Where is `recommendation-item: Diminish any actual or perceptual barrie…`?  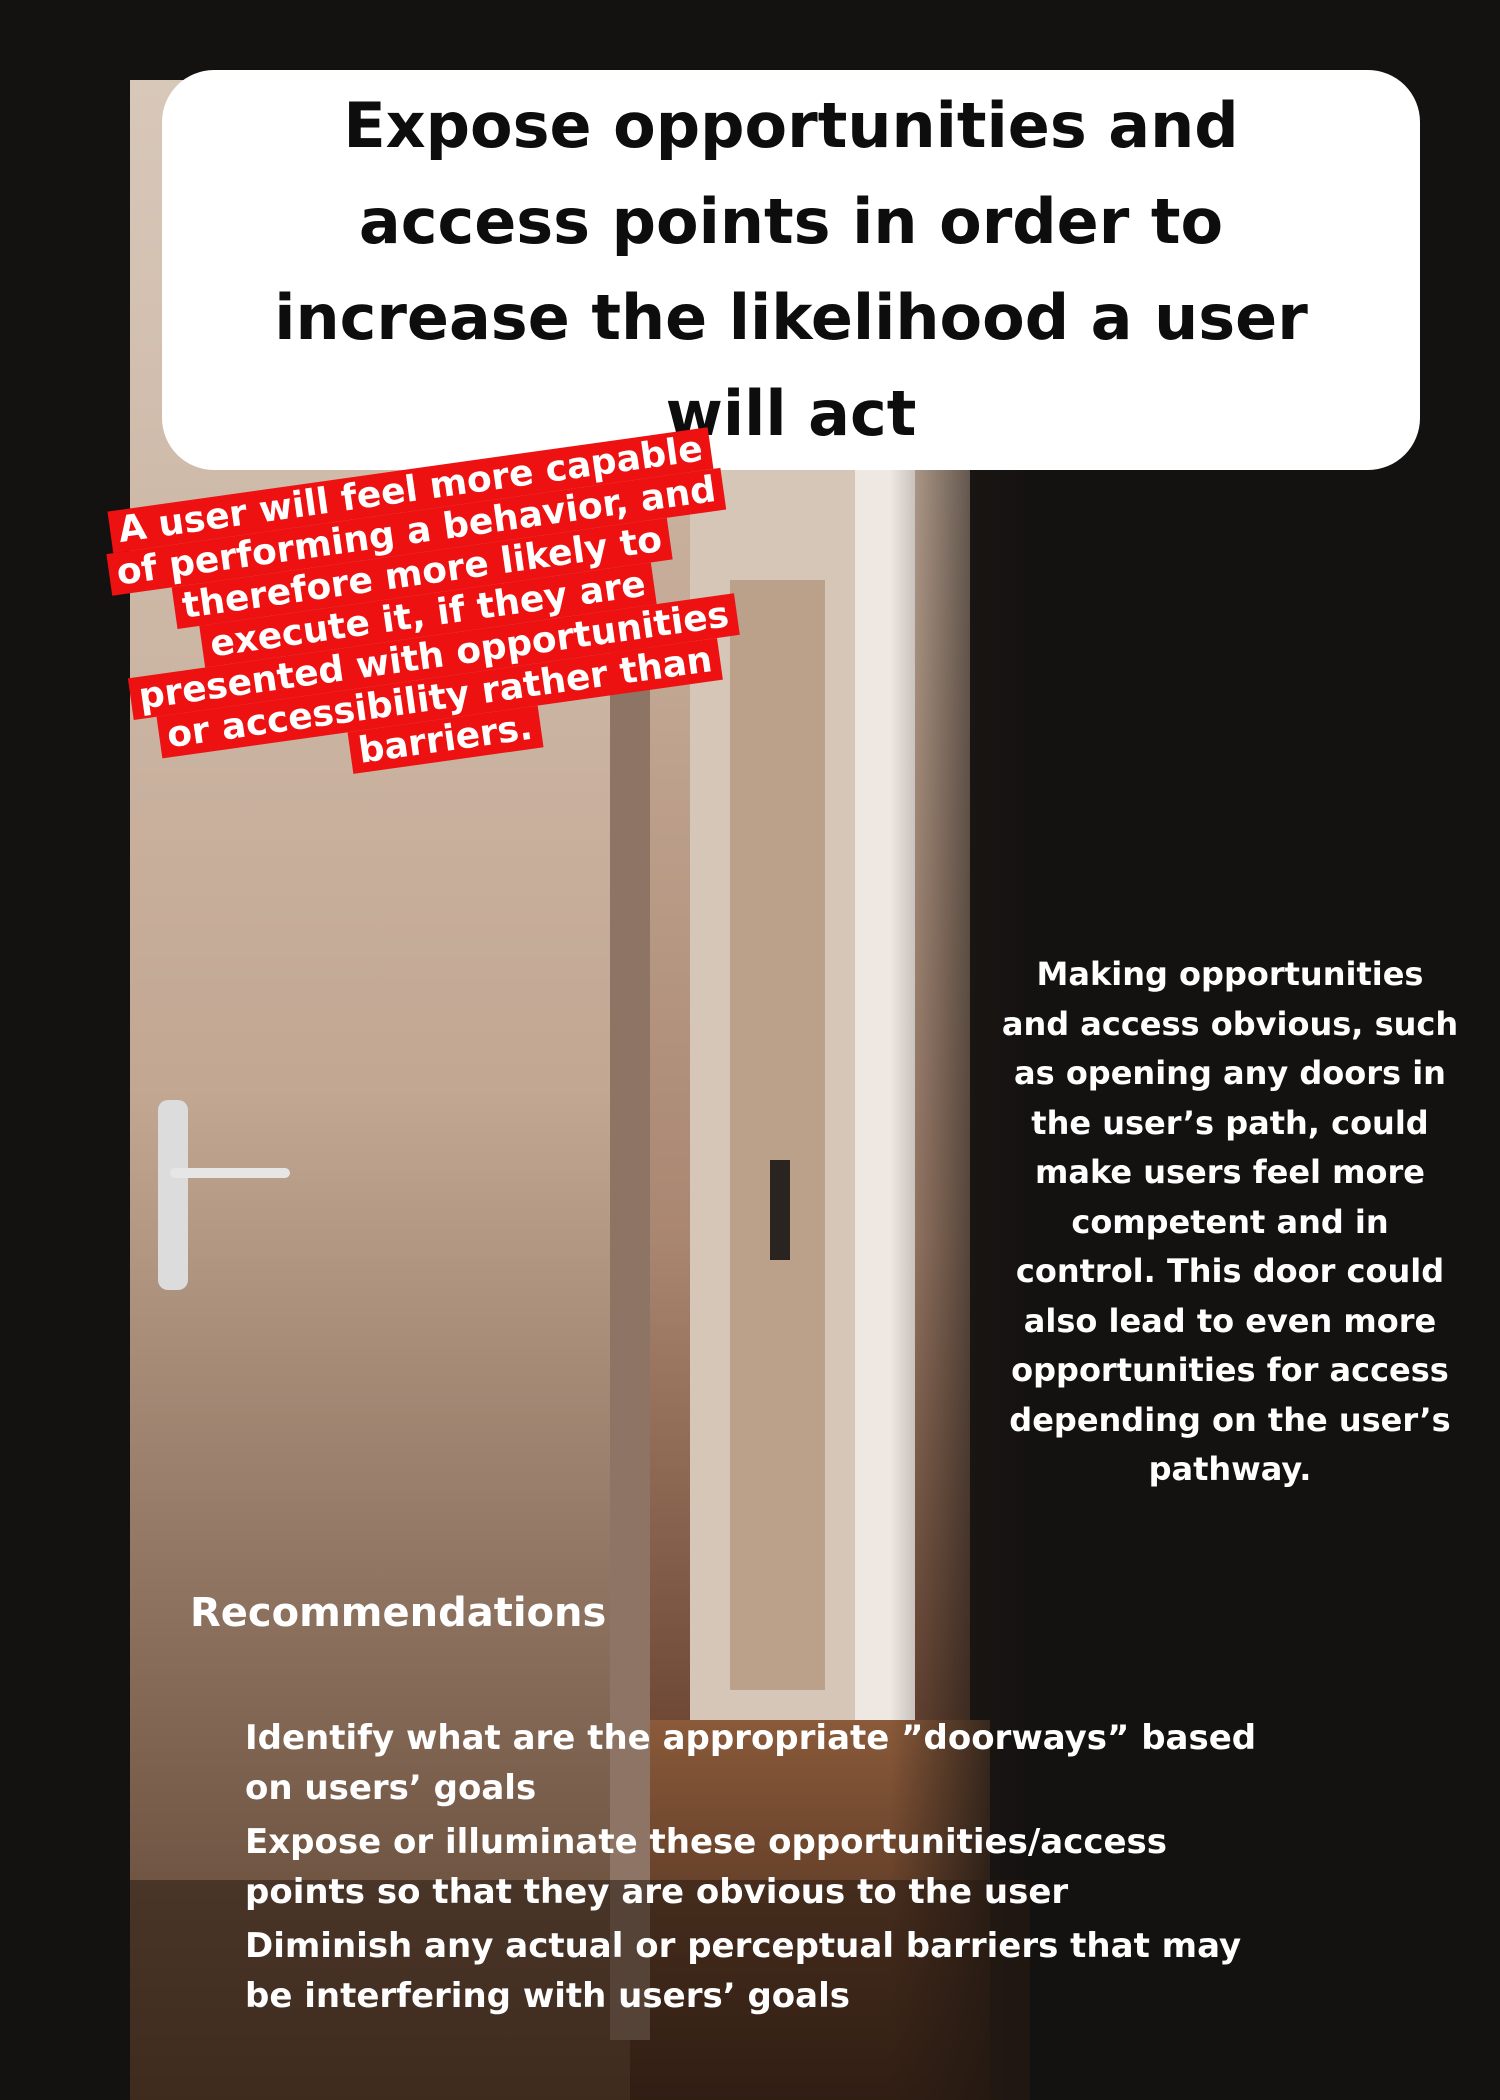 recommendation-item: Diminish any actual or perceptual barrie… is located at coordinates (743, 1971).